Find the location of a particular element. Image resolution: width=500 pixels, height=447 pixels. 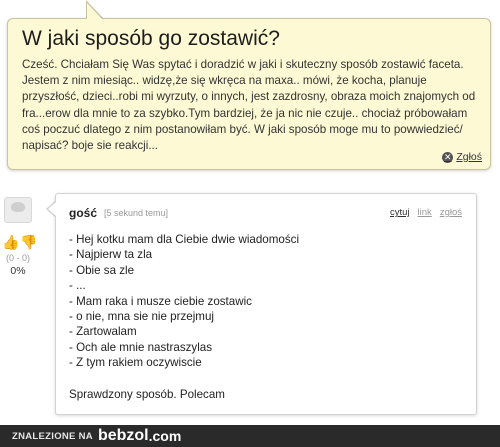

permalink-link: link is located at coordinates (425, 212).